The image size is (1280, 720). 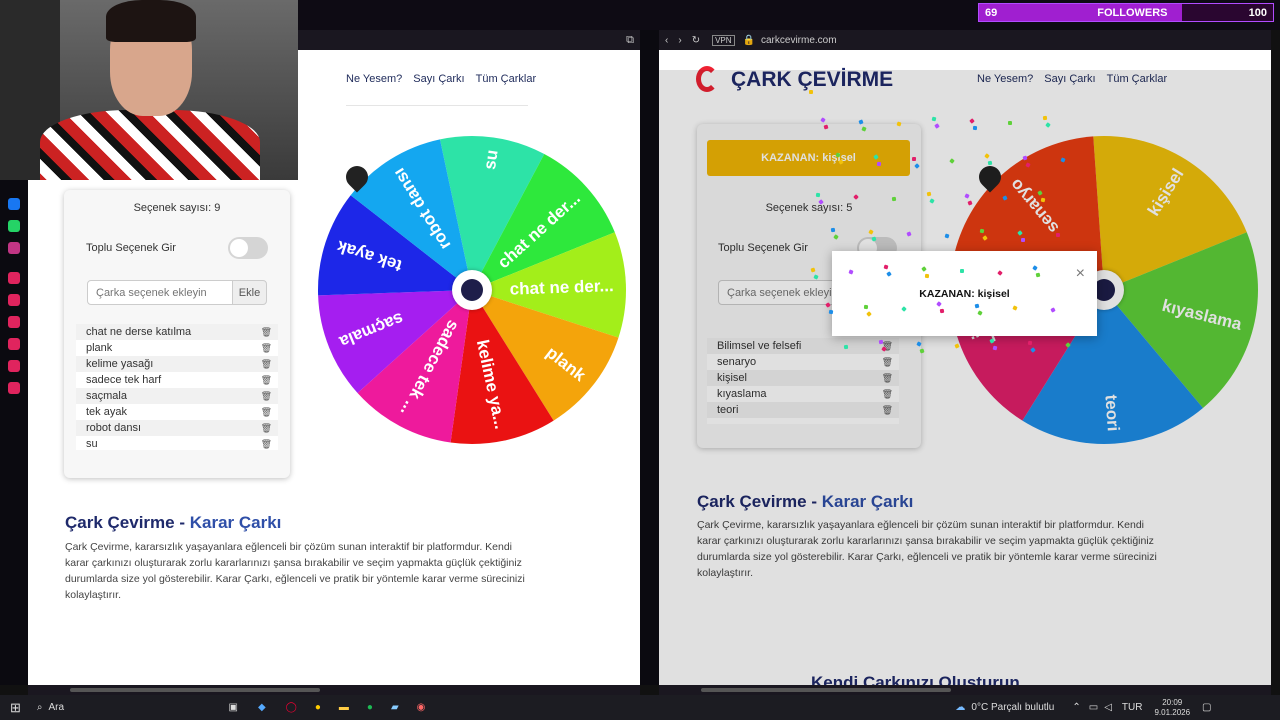 What do you see at coordinates (262, 707) in the screenshot?
I see `copilot-icon: ◆` at bounding box center [262, 707].